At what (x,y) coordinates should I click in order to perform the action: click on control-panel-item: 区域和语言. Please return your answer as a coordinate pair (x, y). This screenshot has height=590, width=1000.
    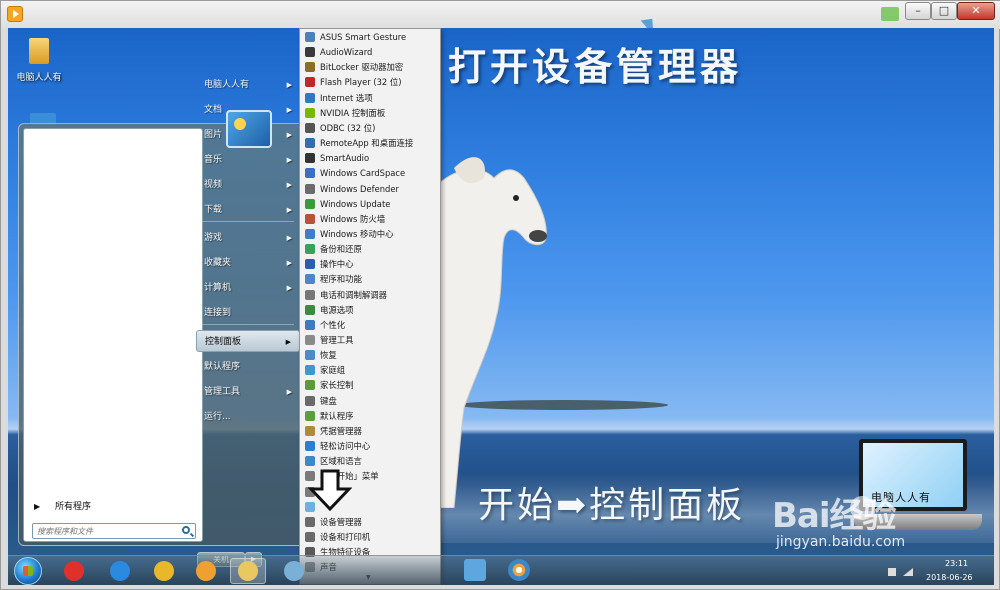
    Looking at the image, I should click on (370, 461).